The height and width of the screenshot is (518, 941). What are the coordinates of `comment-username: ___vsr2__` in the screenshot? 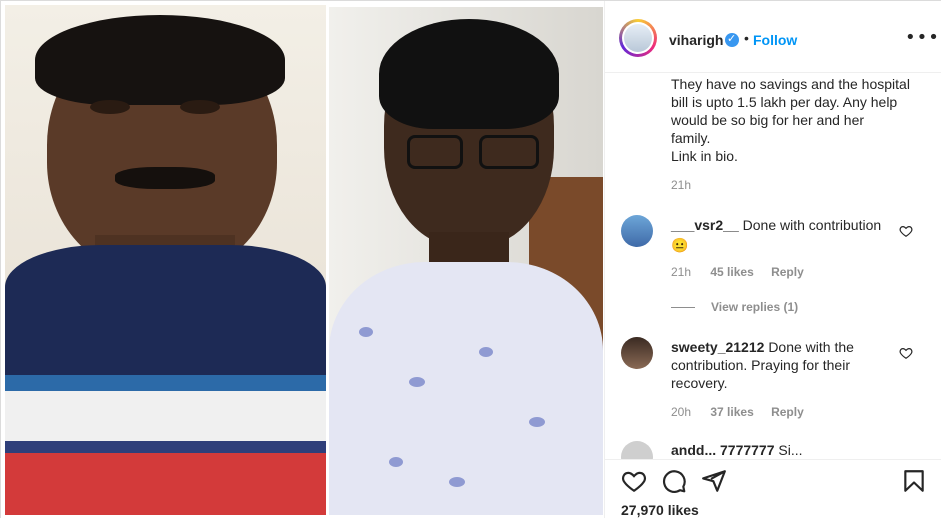 It's located at (705, 225).